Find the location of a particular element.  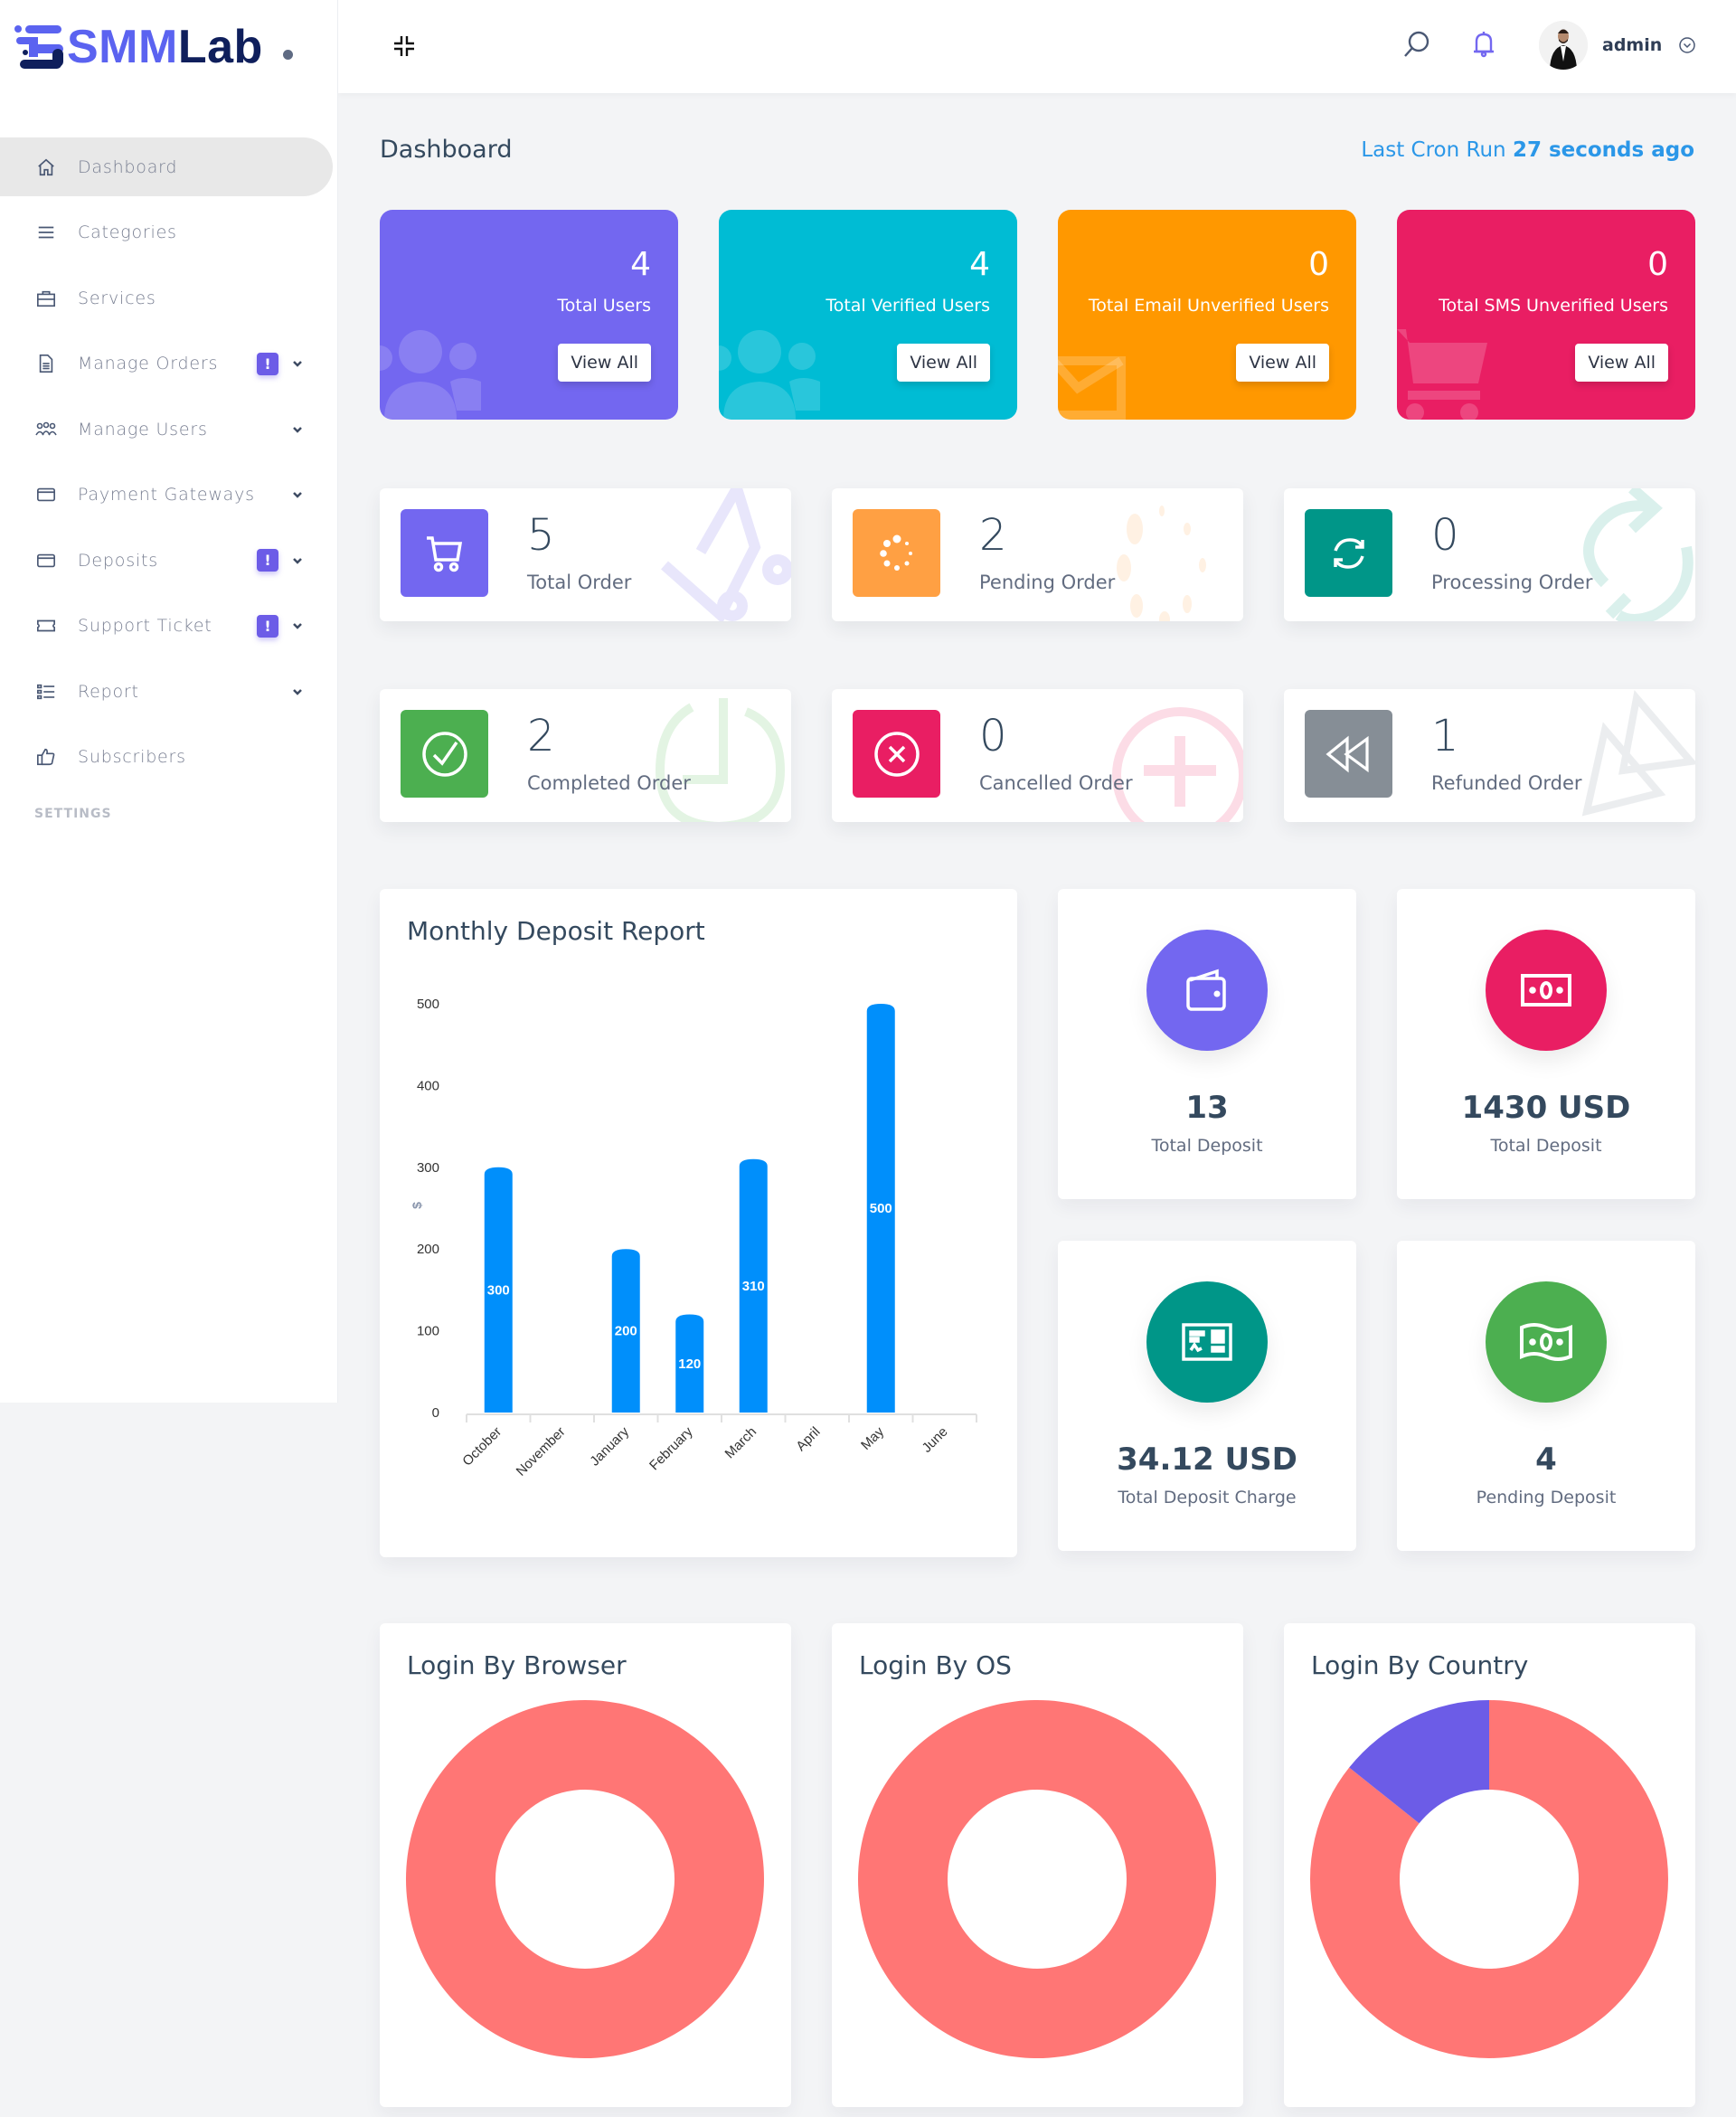

order-label: Cancelled Order is located at coordinates (1056, 783).